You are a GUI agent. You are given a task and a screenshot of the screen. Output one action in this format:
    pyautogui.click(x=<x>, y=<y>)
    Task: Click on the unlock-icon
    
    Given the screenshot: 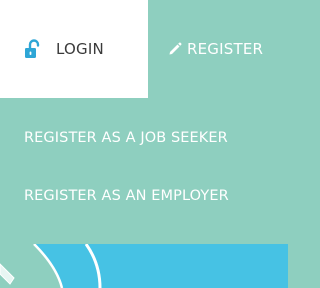 What is the action you would take?
    pyautogui.click(x=33, y=49)
    